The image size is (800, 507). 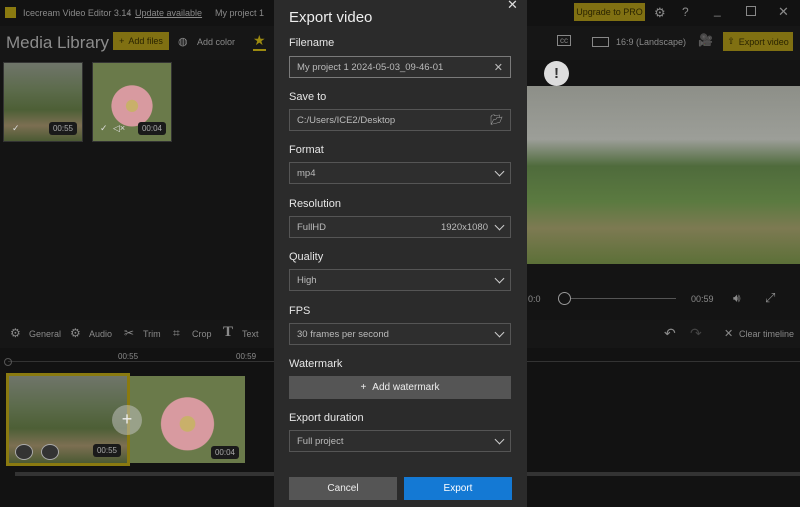 I want to click on resolution-label: Resolution, so click(x=315, y=204).